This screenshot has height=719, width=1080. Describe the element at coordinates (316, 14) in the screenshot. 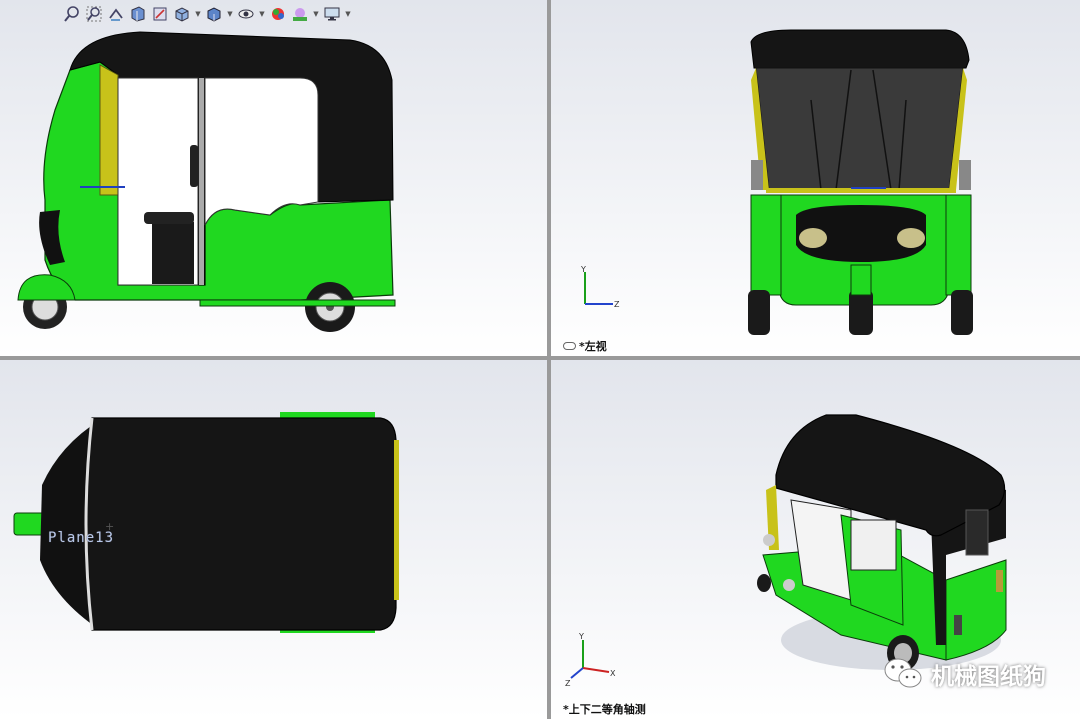

I see `apply-scene-dropdown-icon: ▼` at that location.